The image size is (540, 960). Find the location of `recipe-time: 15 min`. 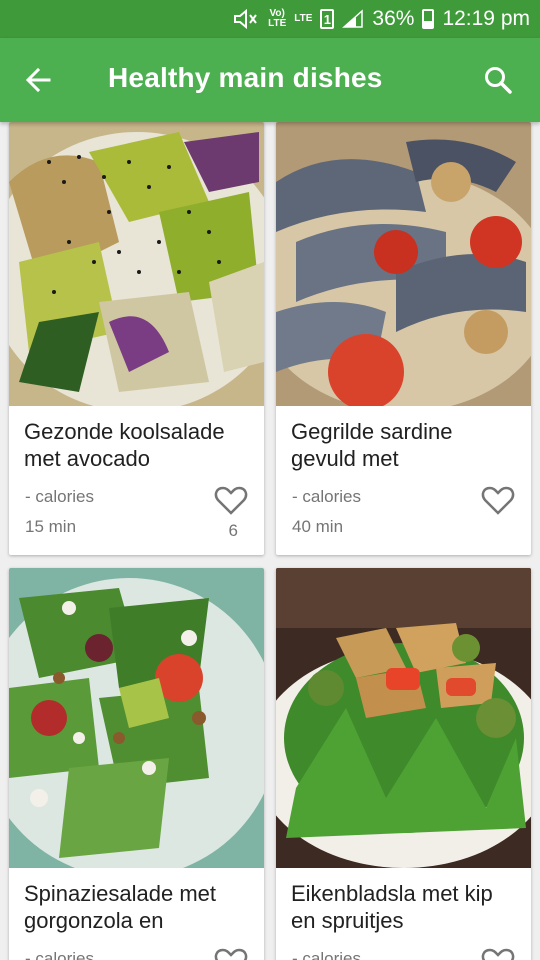

recipe-time: 15 min is located at coordinates (51, 526).